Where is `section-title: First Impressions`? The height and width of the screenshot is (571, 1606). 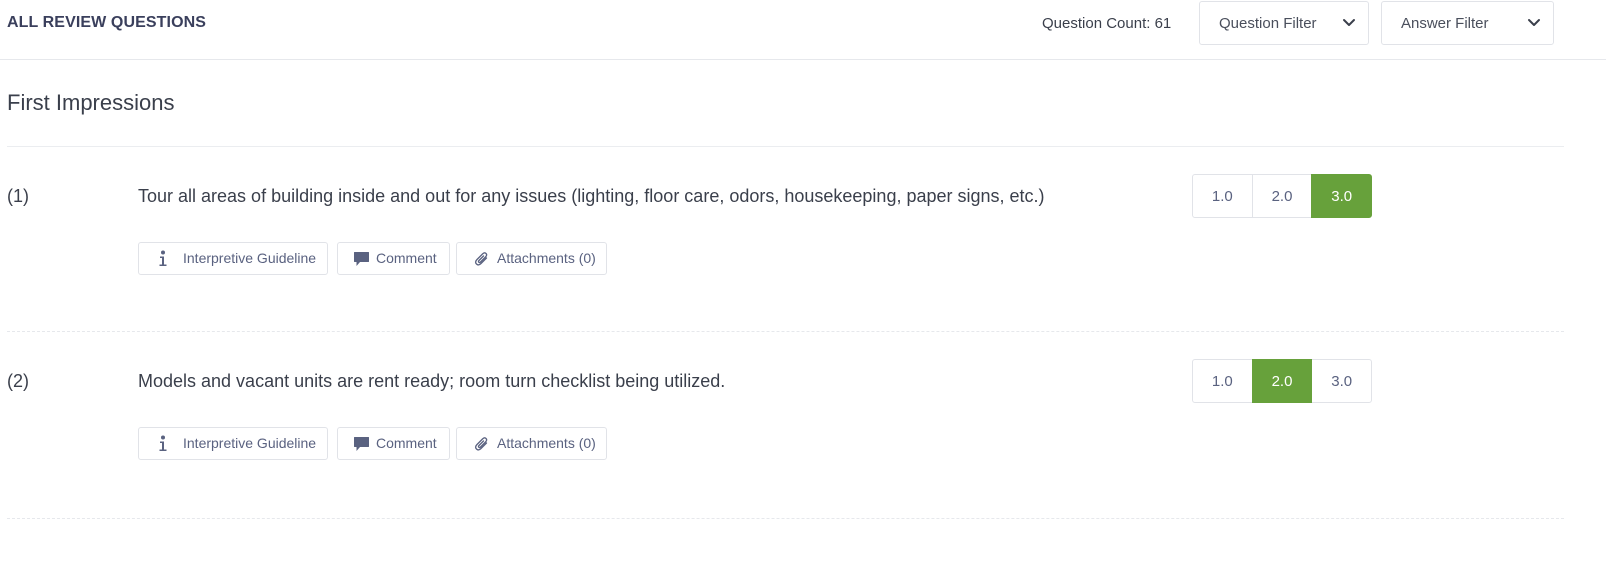
section-title: First Impressions is located at coordinates (91, 102).